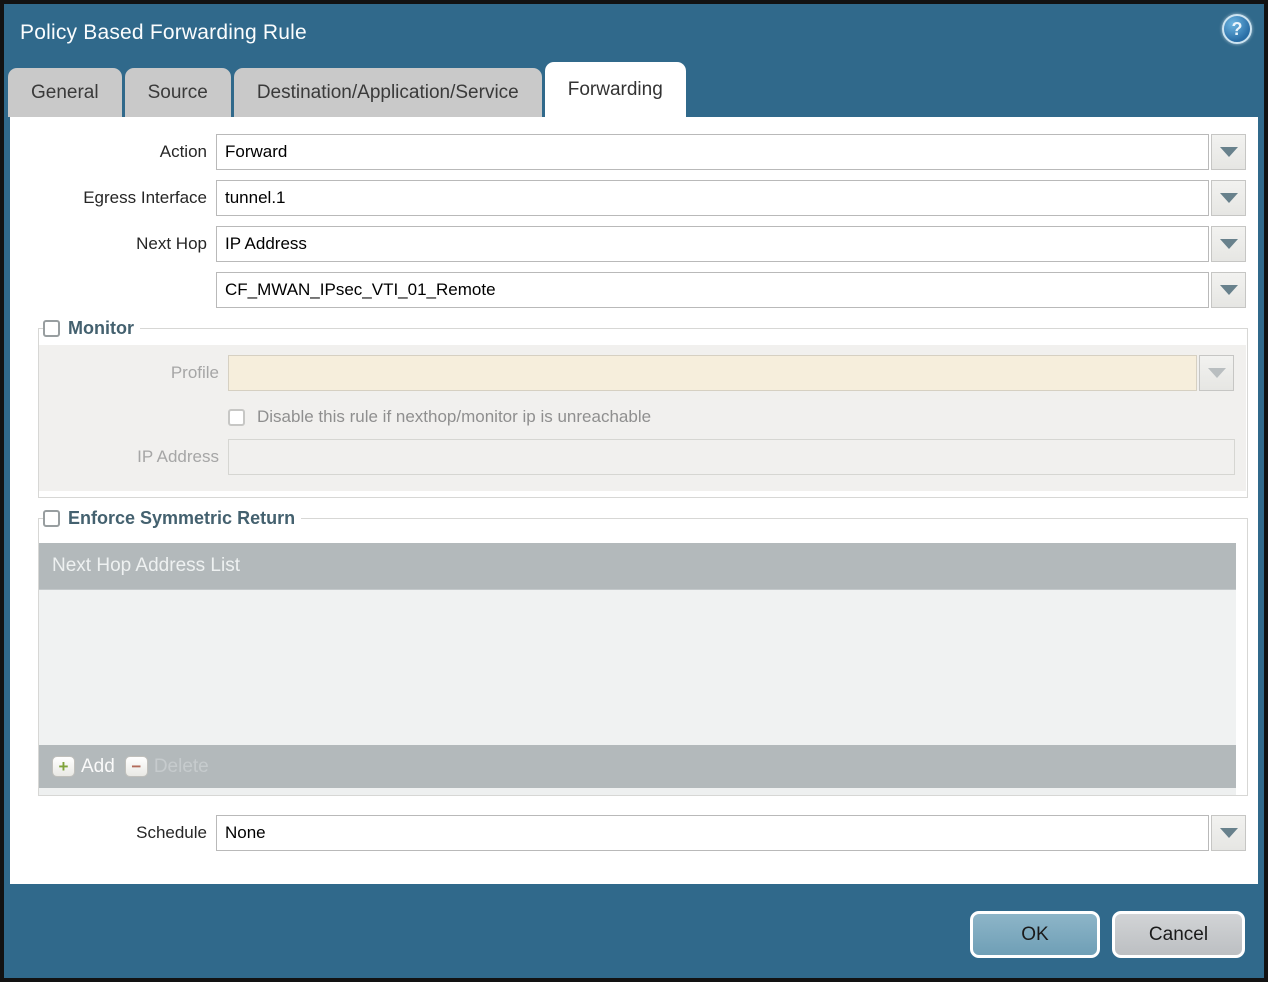 The image size is (1268, 982). I want to click on delete-button-label: Delete, so click(181, 766).